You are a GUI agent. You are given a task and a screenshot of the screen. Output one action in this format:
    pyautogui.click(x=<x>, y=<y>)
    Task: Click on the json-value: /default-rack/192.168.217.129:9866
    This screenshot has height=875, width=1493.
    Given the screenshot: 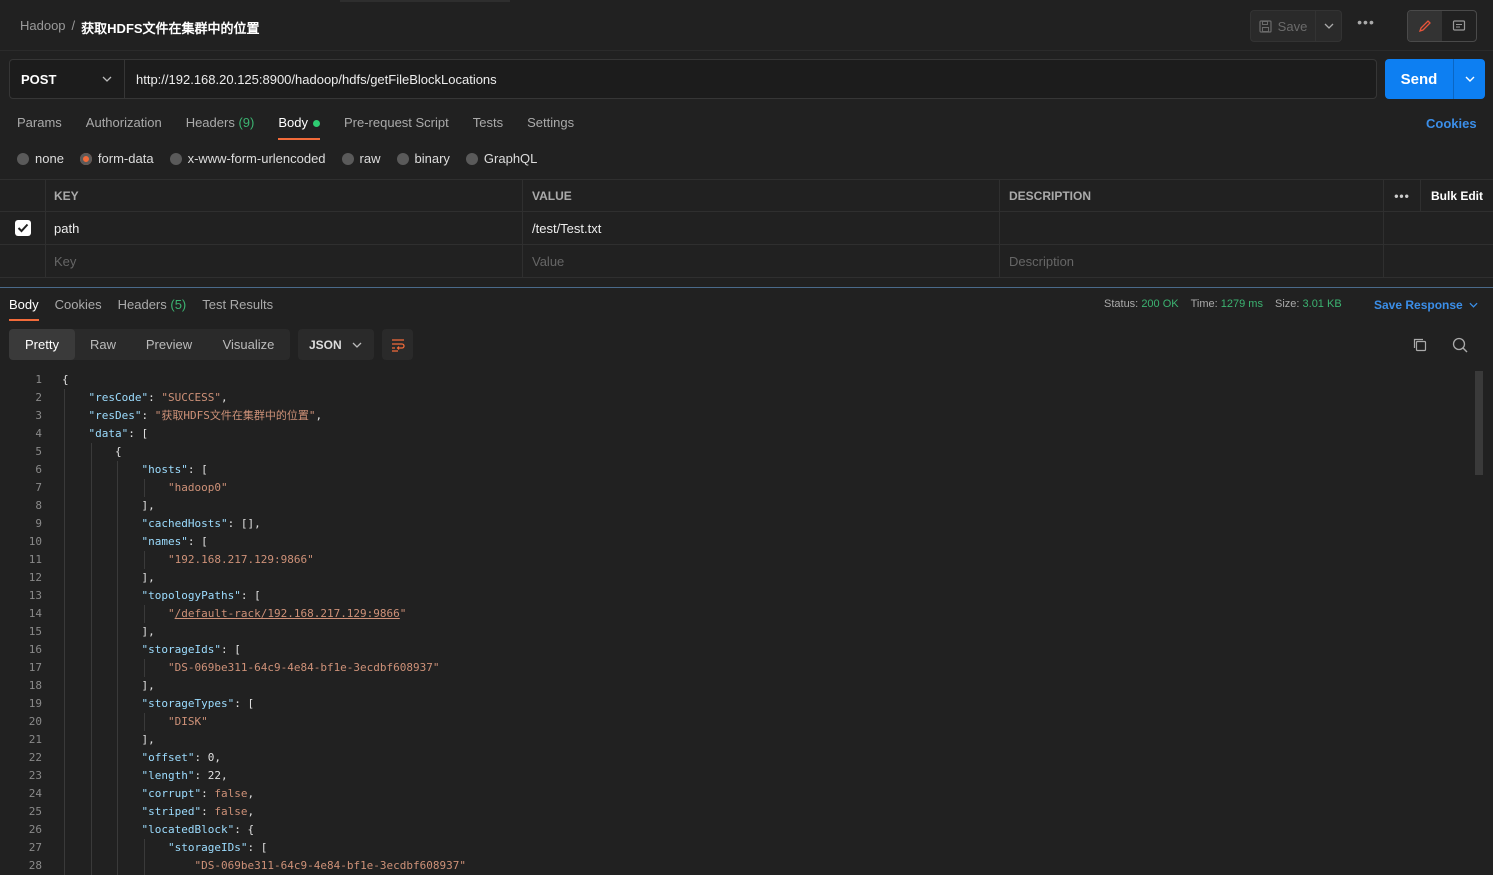 What is the action you would take?
    pyautogui.click(x=287, y=613)
    